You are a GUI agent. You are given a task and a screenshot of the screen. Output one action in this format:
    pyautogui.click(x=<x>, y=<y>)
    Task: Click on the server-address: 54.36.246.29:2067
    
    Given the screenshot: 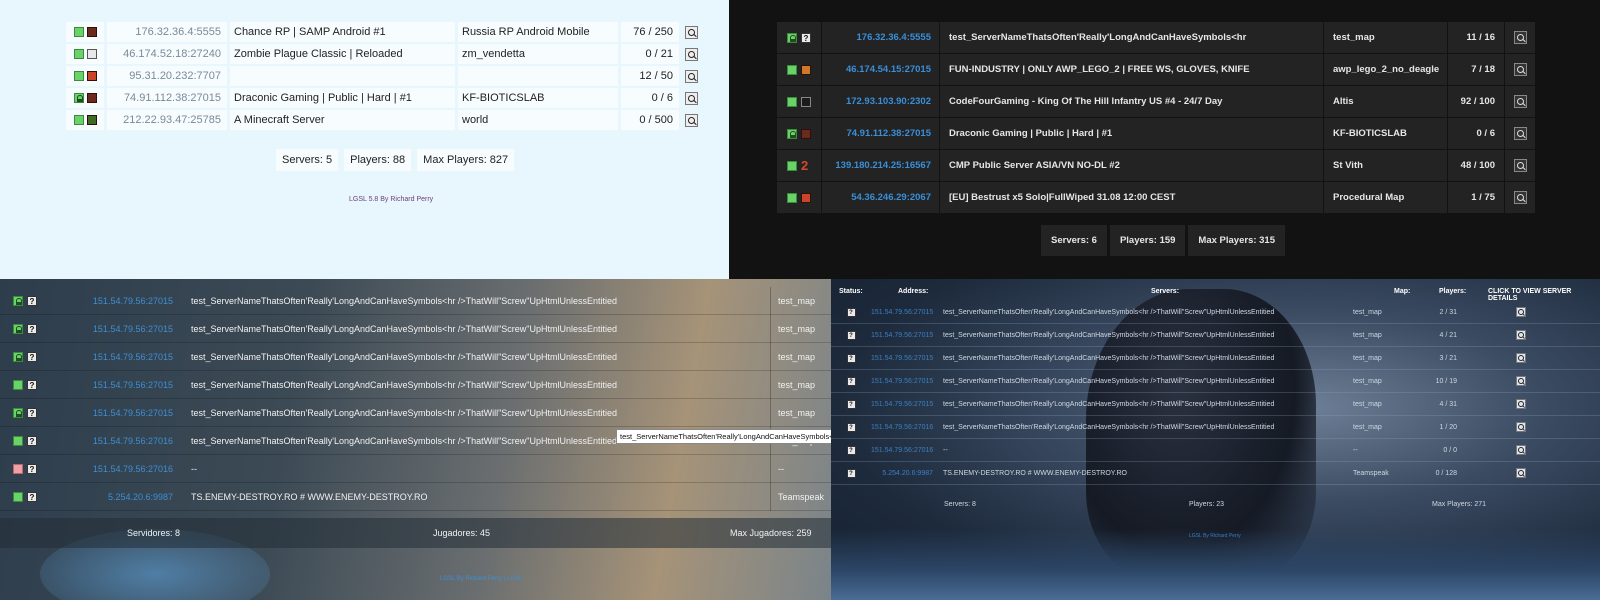 What is the action you would take?
    pyautogui.click(x=880, y=198)
    